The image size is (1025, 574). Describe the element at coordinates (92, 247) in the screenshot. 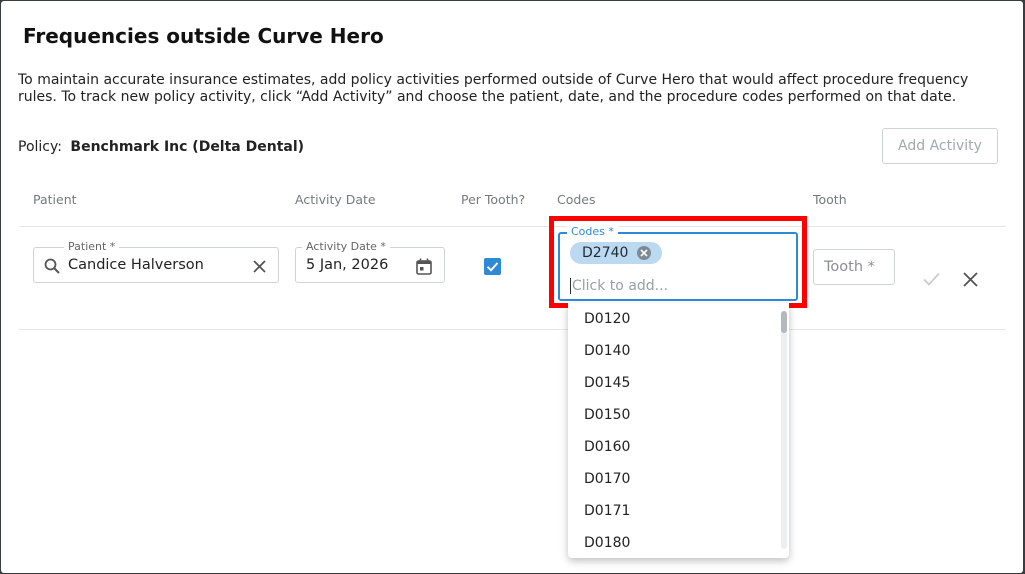

I see `patient-field-label: Patient *` at that location.